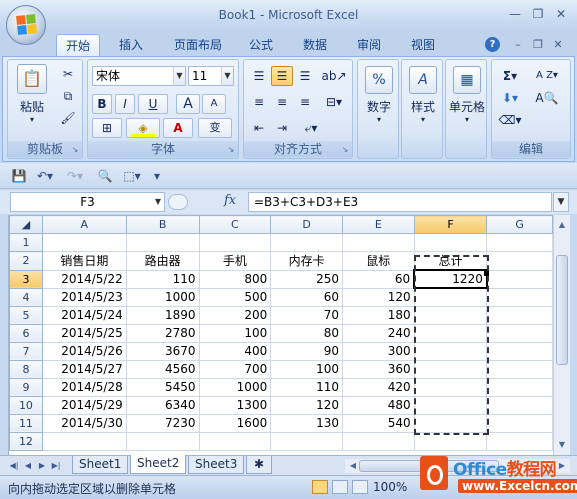 The image size is (577, 499). I want to click on vertical-scrollbar: ▲ ▼, so click(561, 335).